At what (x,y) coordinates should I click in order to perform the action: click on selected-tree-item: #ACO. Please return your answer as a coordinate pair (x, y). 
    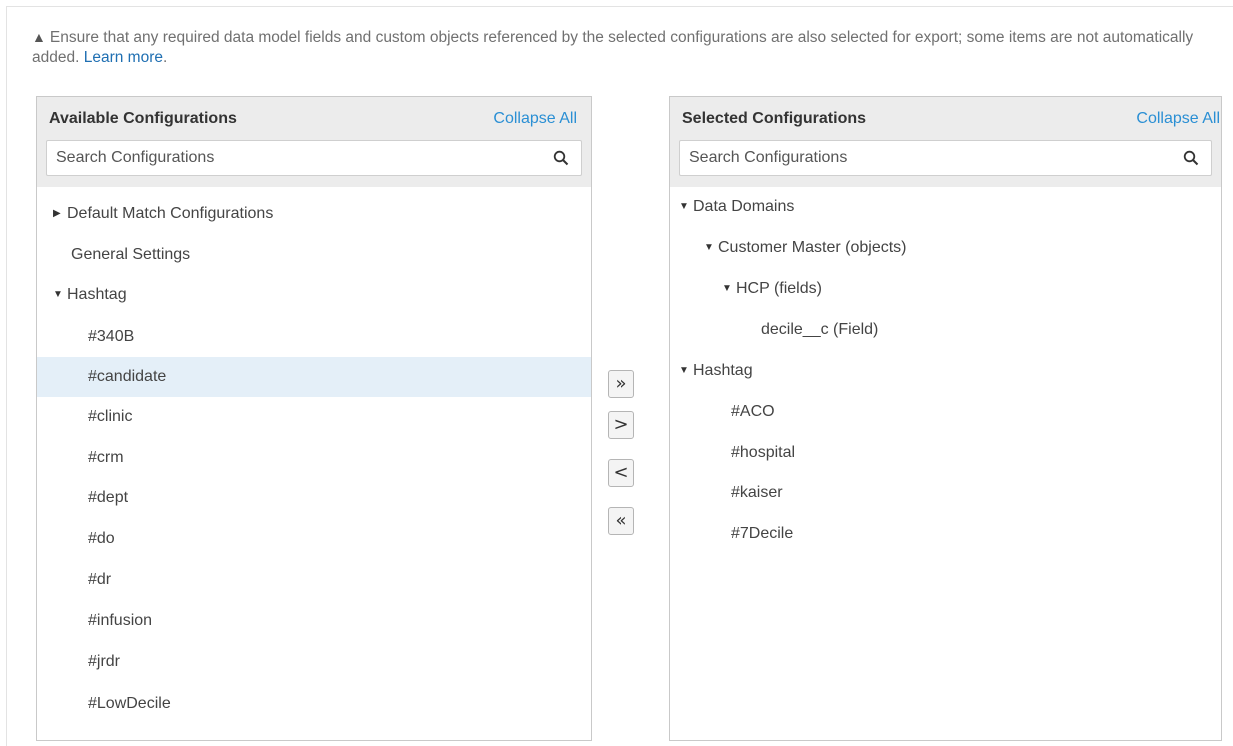
    Looking at the image, I should click on (945, 412).